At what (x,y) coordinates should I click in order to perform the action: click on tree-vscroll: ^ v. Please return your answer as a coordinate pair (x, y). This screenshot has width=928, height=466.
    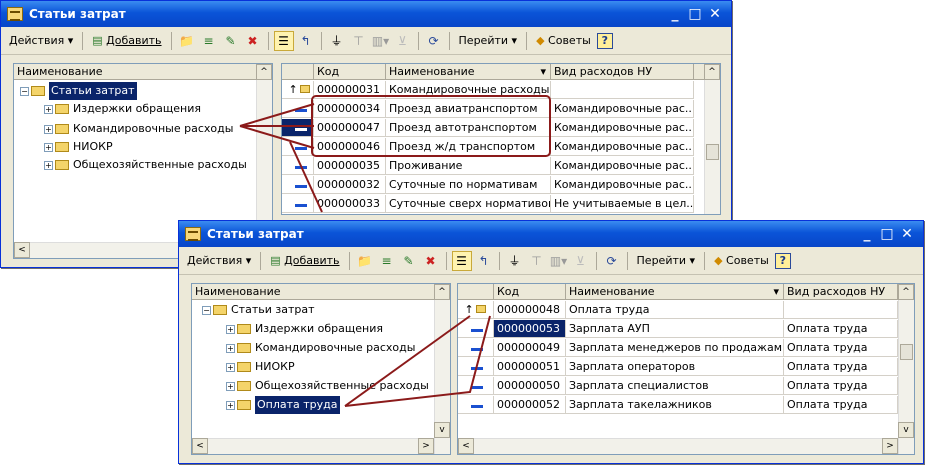
    Looking at the image, I should click on (442, 369).